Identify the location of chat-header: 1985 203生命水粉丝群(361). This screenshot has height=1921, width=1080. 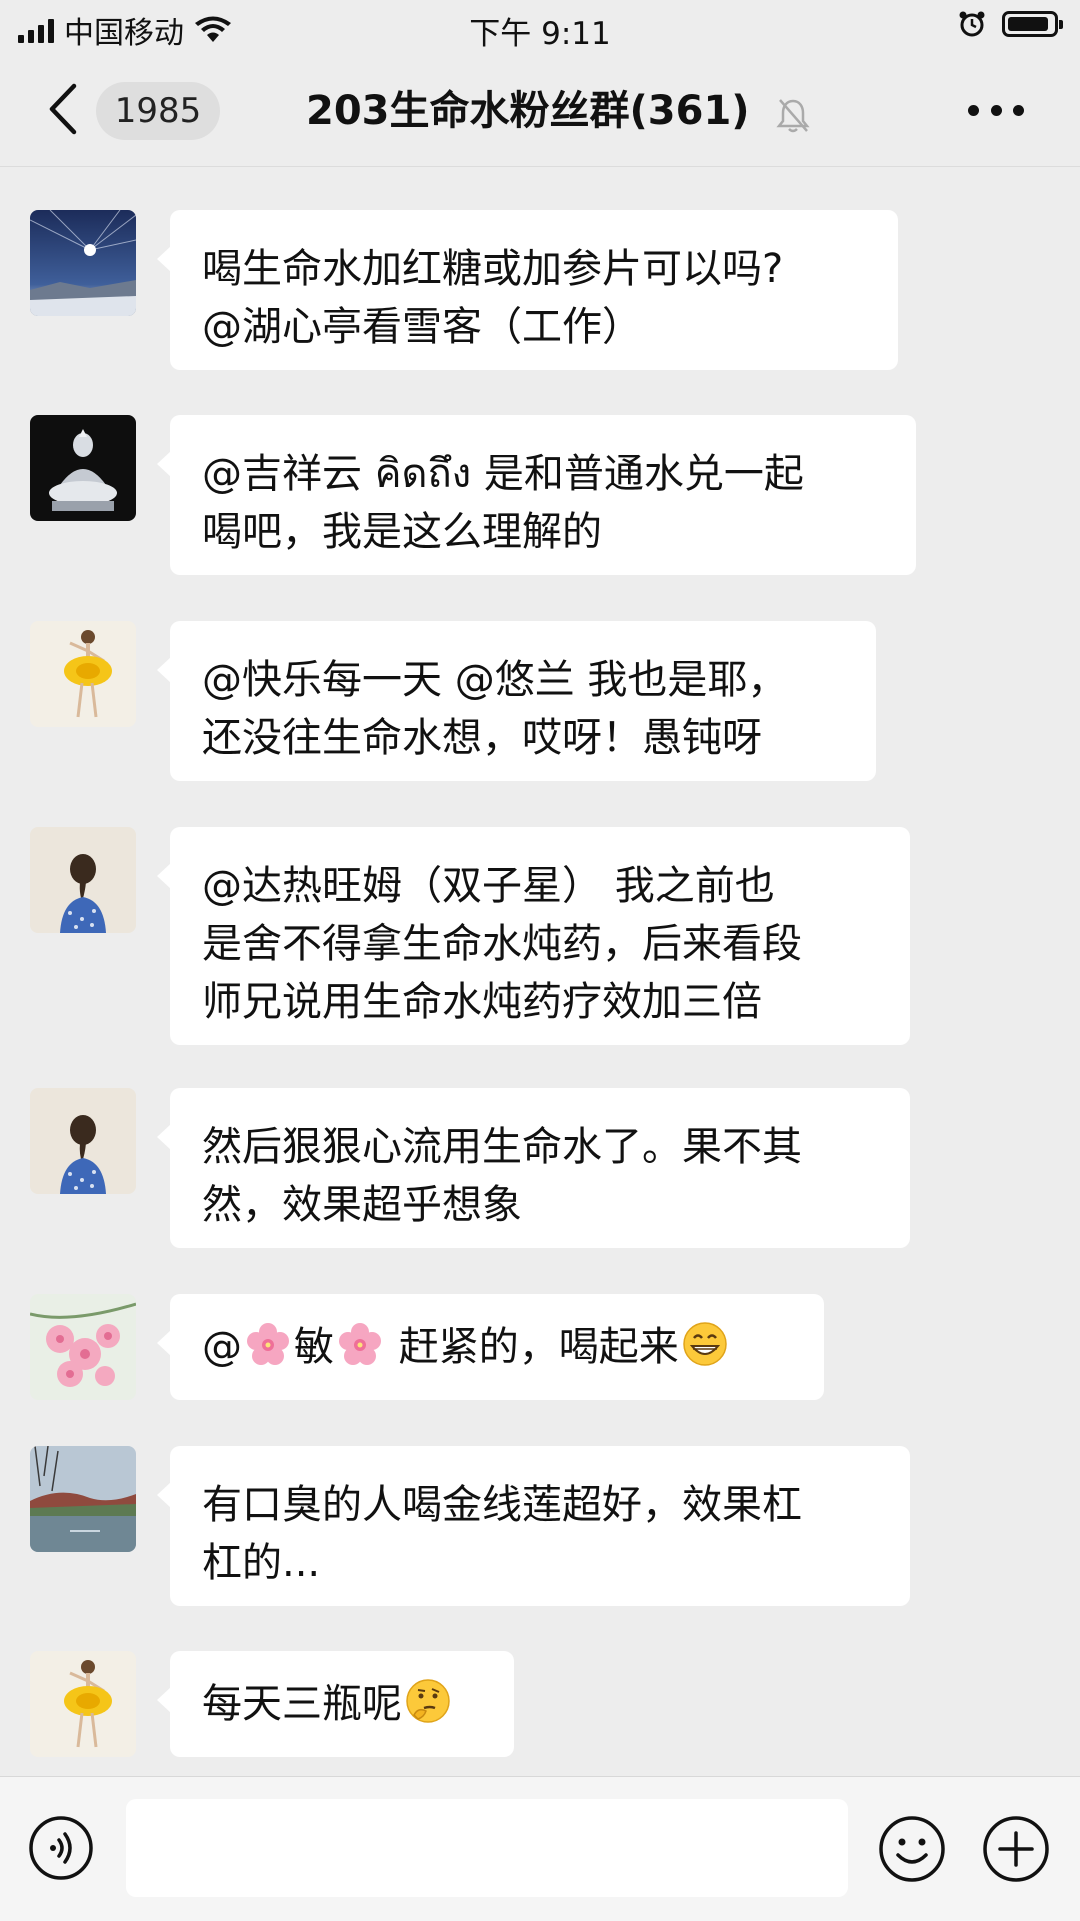
(540, 109).